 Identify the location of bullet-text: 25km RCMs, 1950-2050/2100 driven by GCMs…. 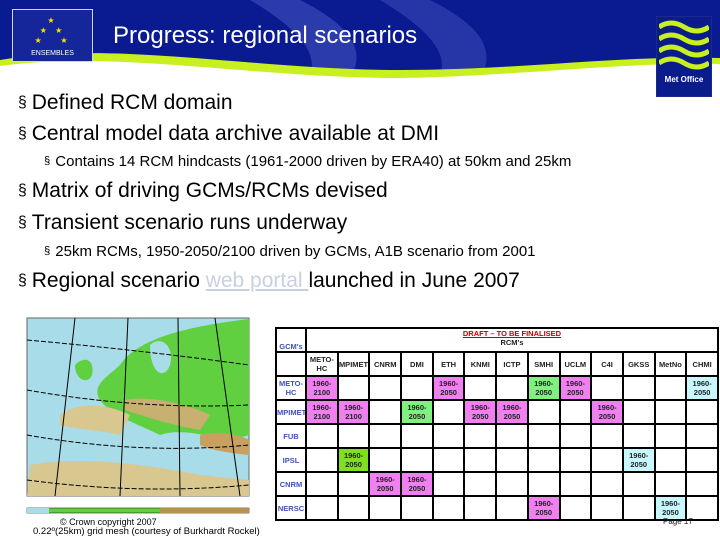
(295, 251).